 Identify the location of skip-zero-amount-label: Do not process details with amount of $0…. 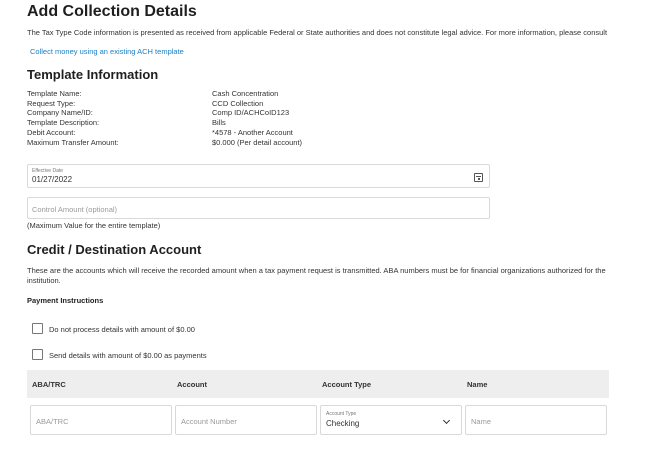
(122, 329).